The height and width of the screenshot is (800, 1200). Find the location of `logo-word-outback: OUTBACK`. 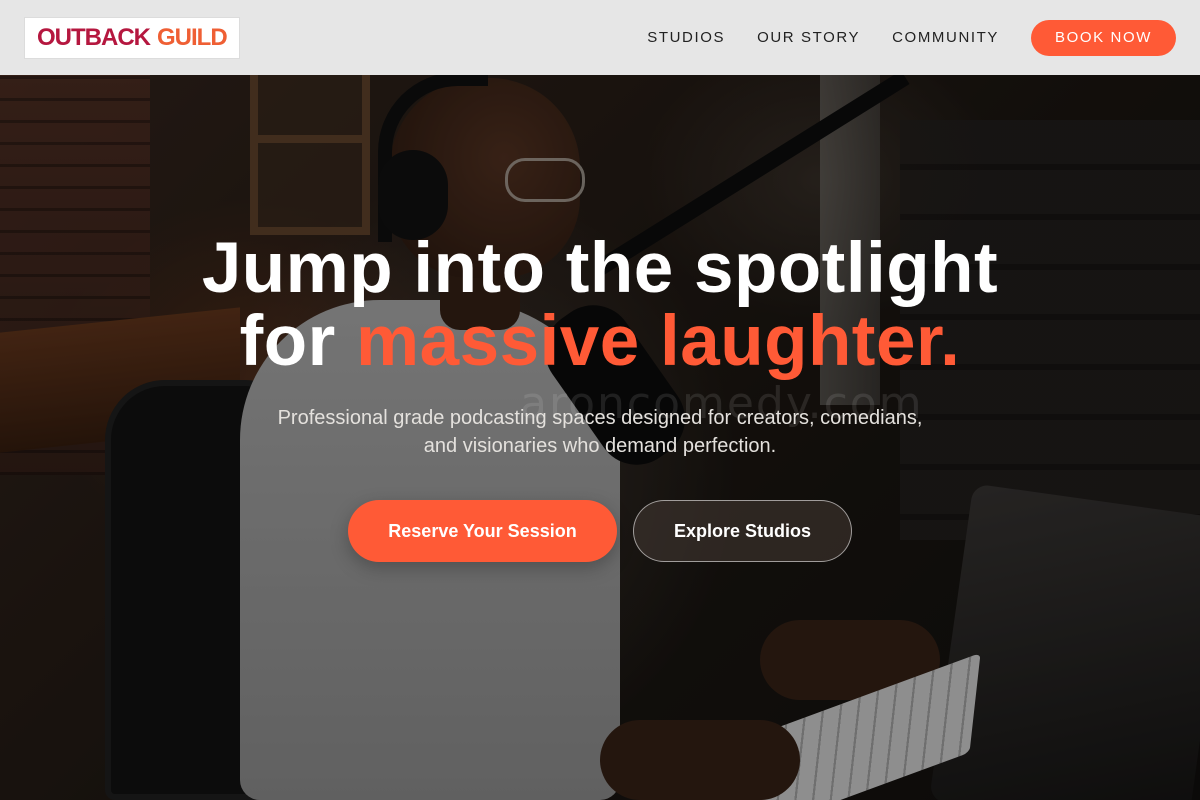

logo-word-outback: OUTBACK is located at coordinates (94, 37).